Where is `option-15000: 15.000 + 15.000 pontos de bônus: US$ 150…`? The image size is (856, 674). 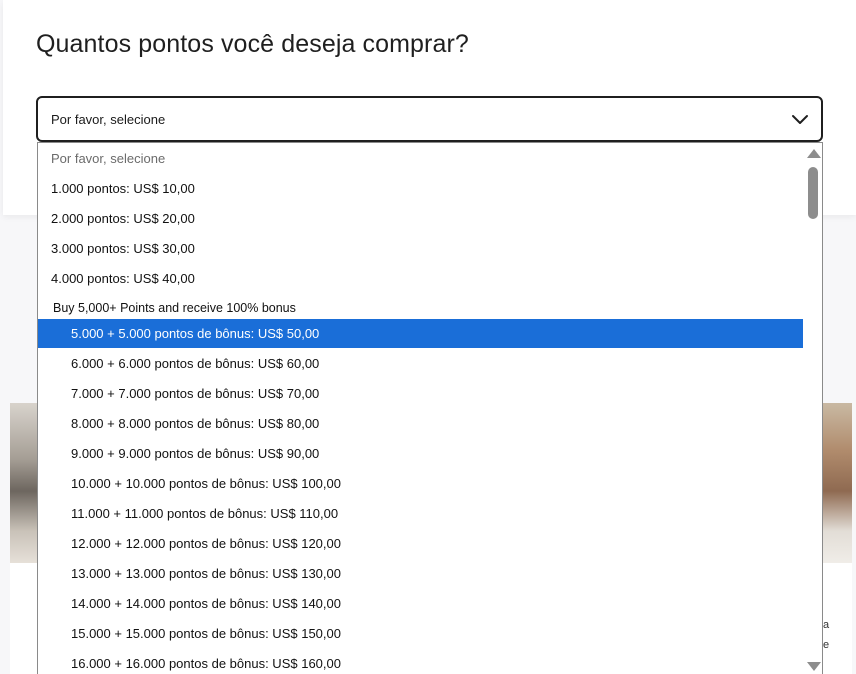 option-15000: 15.000 + 15.000 pontos de bônus: US$ 150… is located at coordinates (421, 633).